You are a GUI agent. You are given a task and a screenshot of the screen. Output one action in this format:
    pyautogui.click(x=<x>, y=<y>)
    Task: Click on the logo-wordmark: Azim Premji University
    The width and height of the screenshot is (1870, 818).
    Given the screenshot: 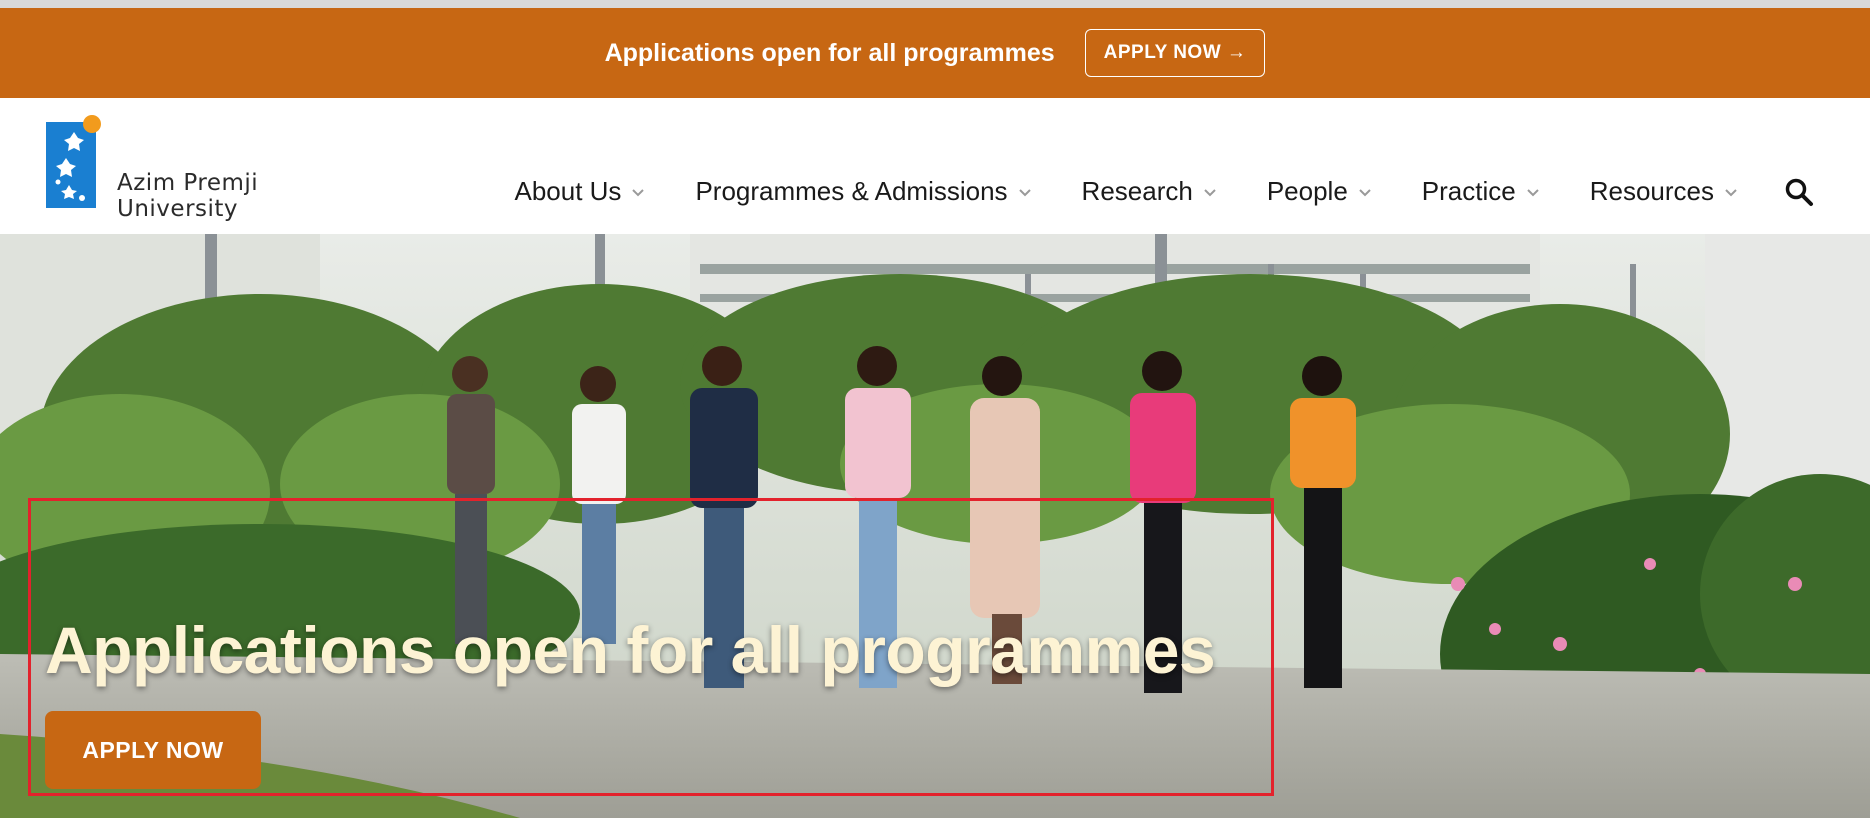 What is the action you would take?
    pyautogui.click(x=187, y=196)
    